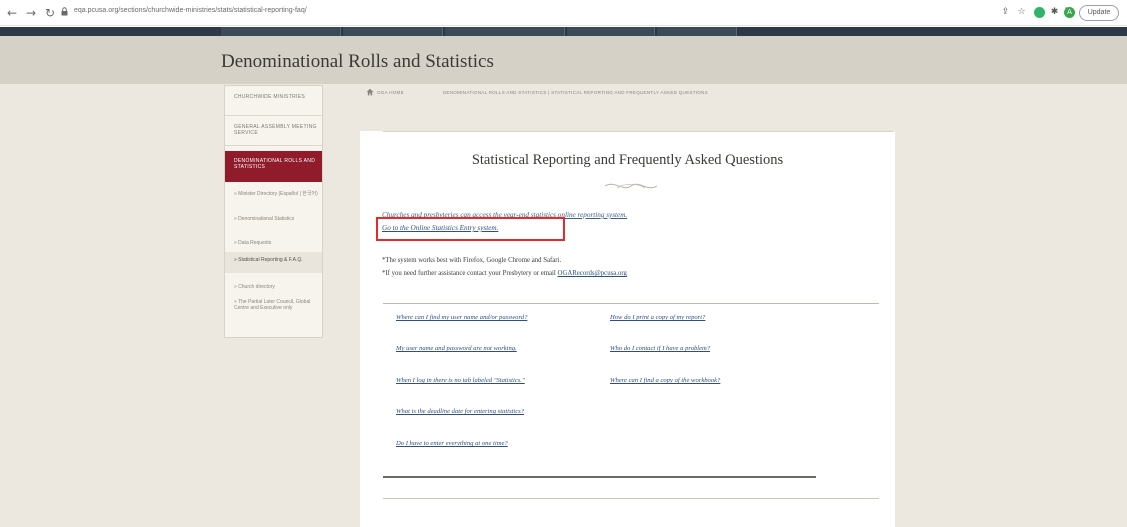 The width and height of the screenshot is (1127, 527). I want to click on faq-link: How do I print a copy of my report?, so click(657, 317).